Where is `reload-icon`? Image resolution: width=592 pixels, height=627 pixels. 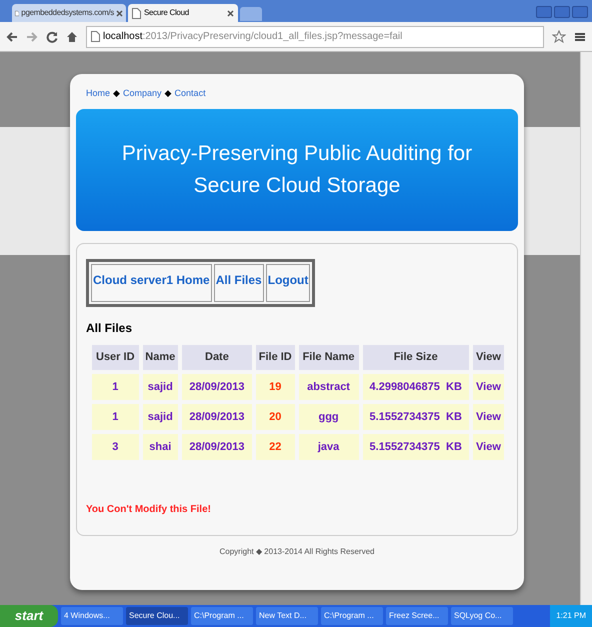 reload-icon is located at coordinates (52, 36).